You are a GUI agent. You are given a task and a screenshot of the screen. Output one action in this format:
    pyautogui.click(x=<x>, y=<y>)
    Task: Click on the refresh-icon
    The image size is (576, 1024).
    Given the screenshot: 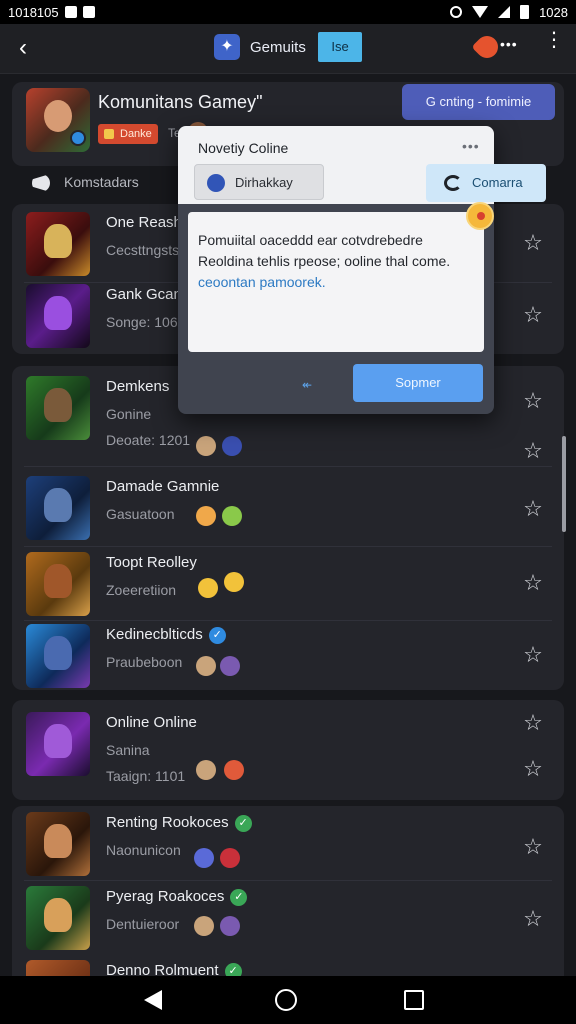 What is the action you would take?
    pyautogui.click(x=453, y=183)
    